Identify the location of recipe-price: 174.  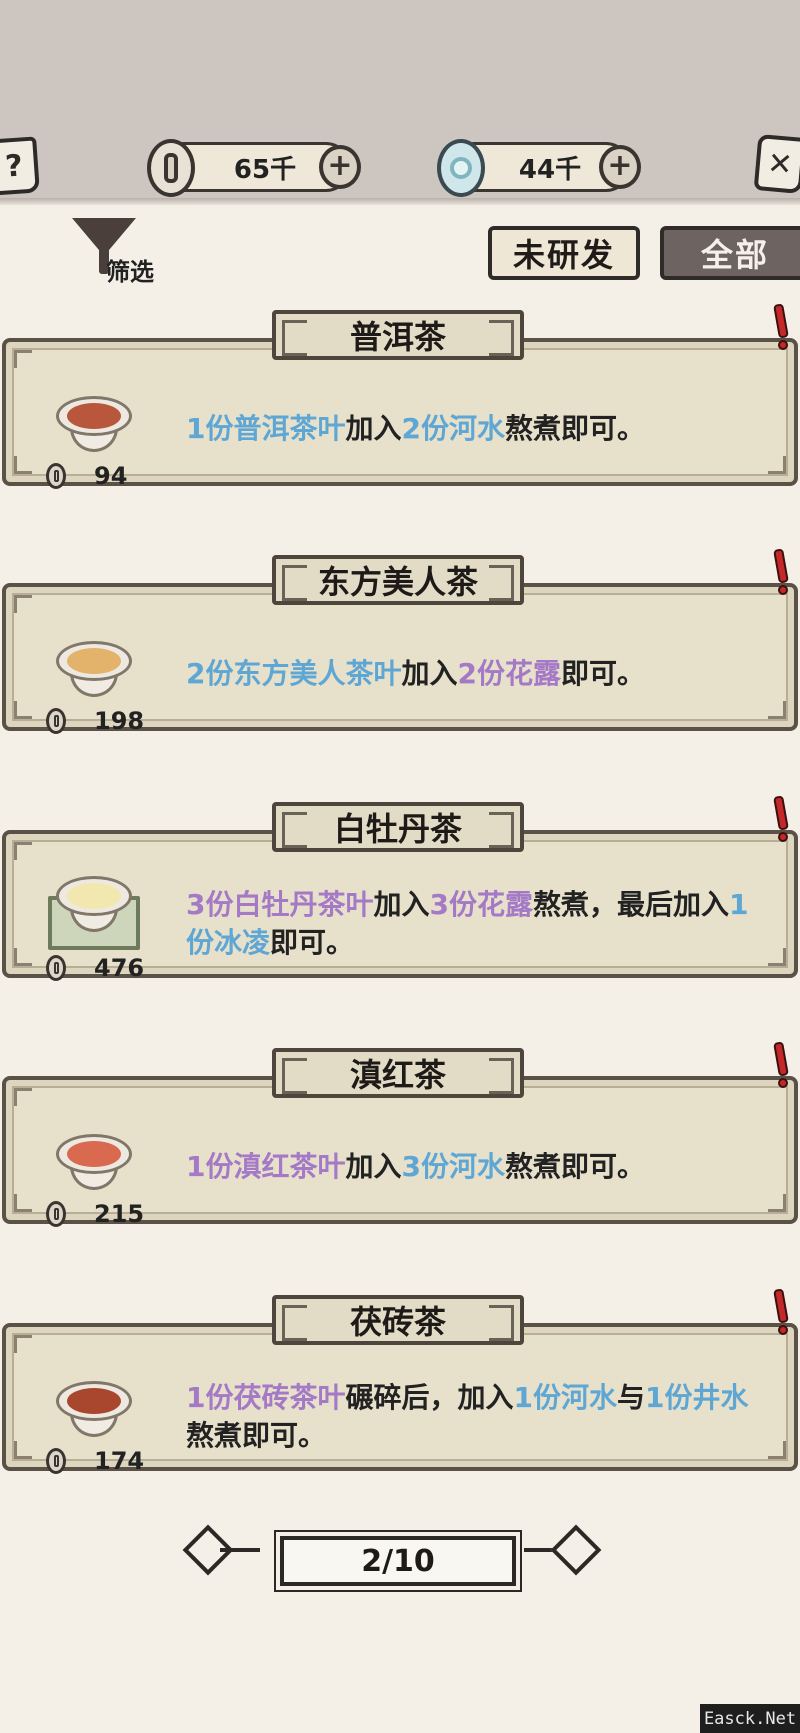
(95, 1461).